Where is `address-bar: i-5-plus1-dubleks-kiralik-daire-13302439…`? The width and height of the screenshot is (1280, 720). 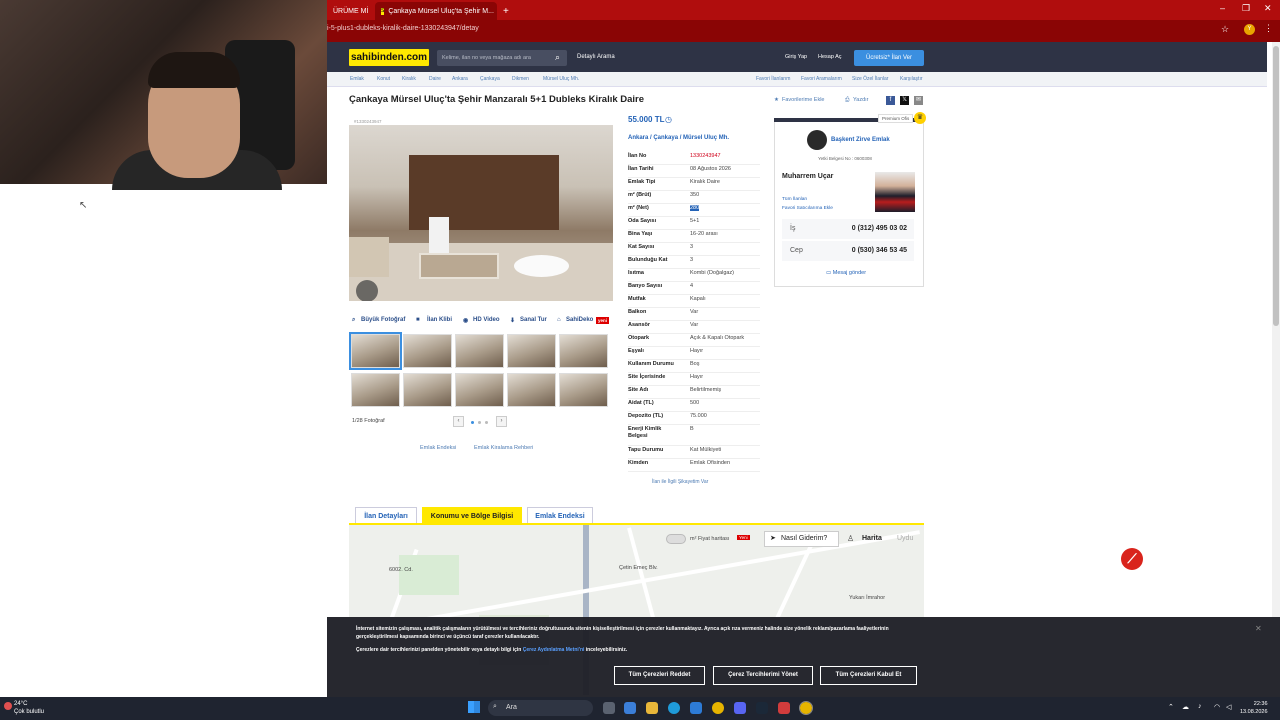 address-bar: i-5-plus1-dubleks-kiralik-daire-13302439… is located at coordinates (803, 31).